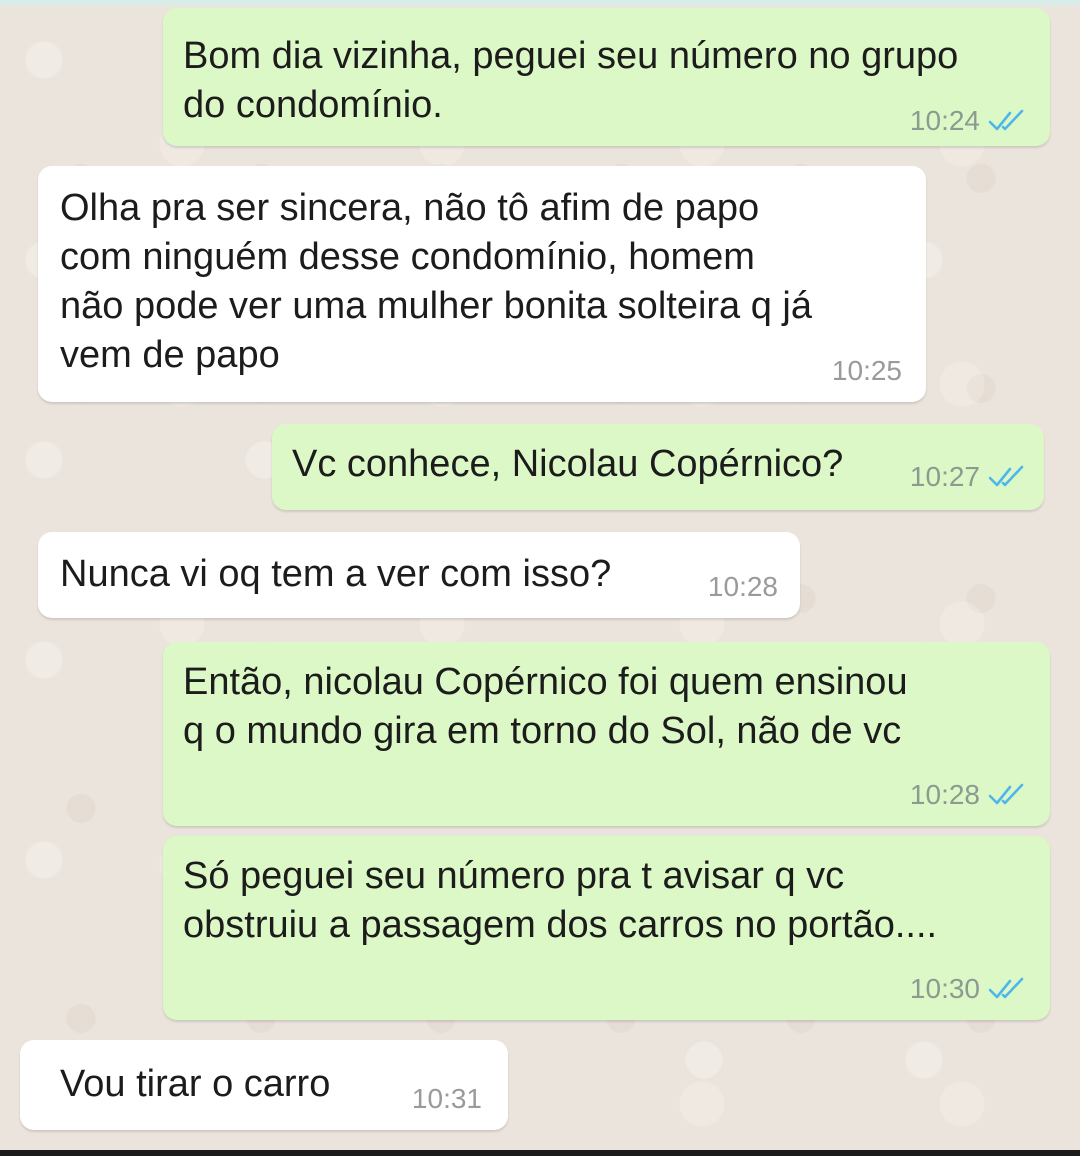 Image resolution: width=1080 pixels, height=1156 pixels. I want to click on message-meta: 10:24, so click(968, 121).